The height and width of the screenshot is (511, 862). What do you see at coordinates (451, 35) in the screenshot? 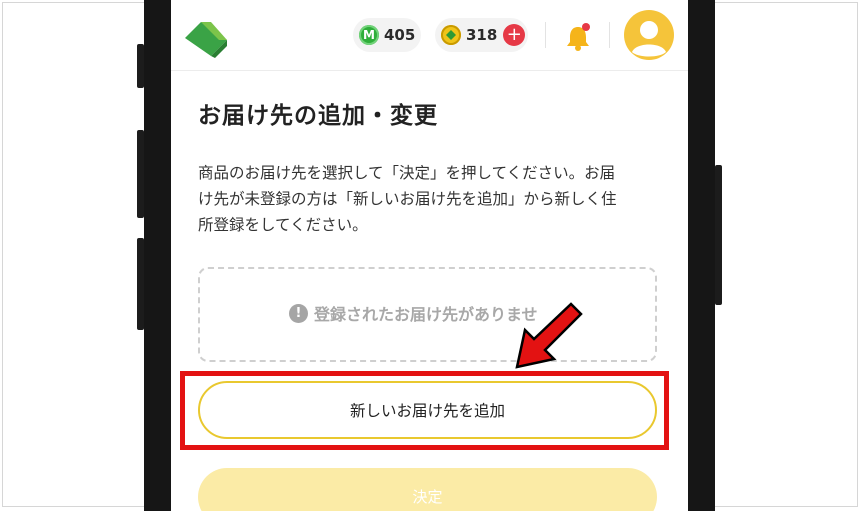
I see `coin-icon` at bounding box center [451, 35].